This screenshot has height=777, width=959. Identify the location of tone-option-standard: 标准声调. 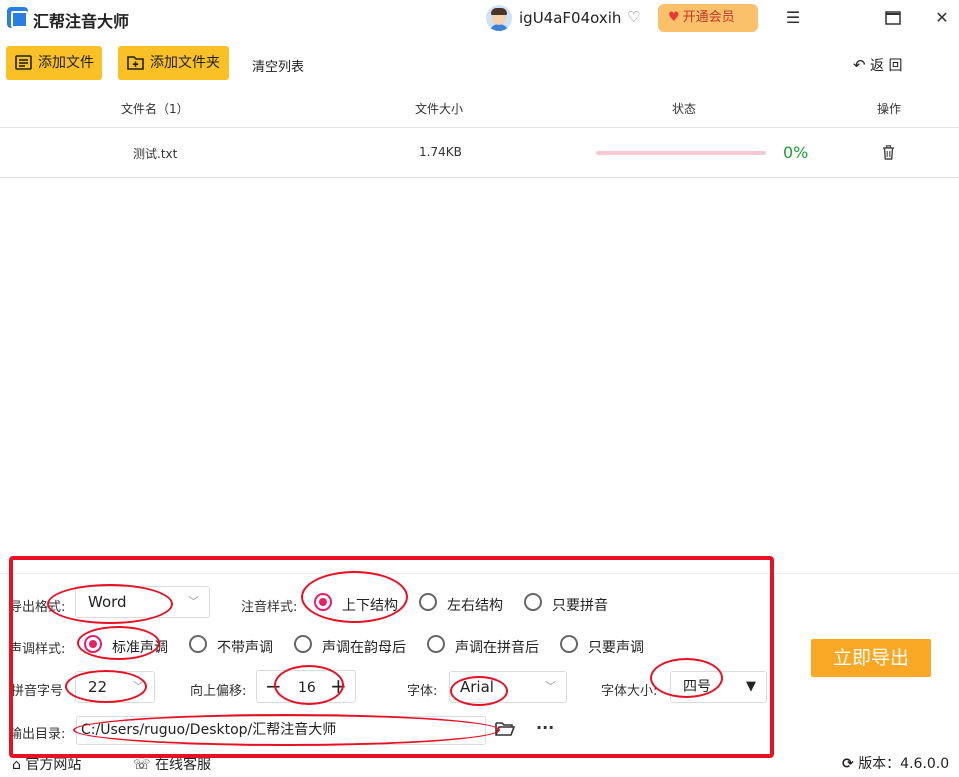
(140, 647).